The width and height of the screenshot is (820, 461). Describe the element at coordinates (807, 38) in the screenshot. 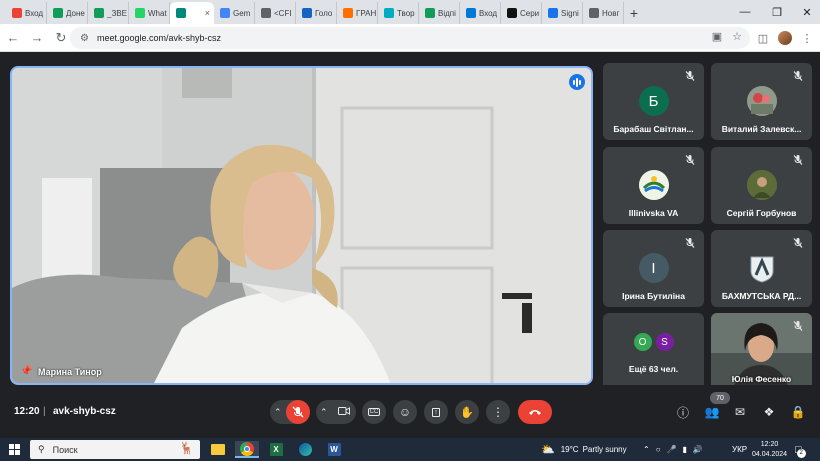

I see `browser-menu-icon: ⋮` at that location.